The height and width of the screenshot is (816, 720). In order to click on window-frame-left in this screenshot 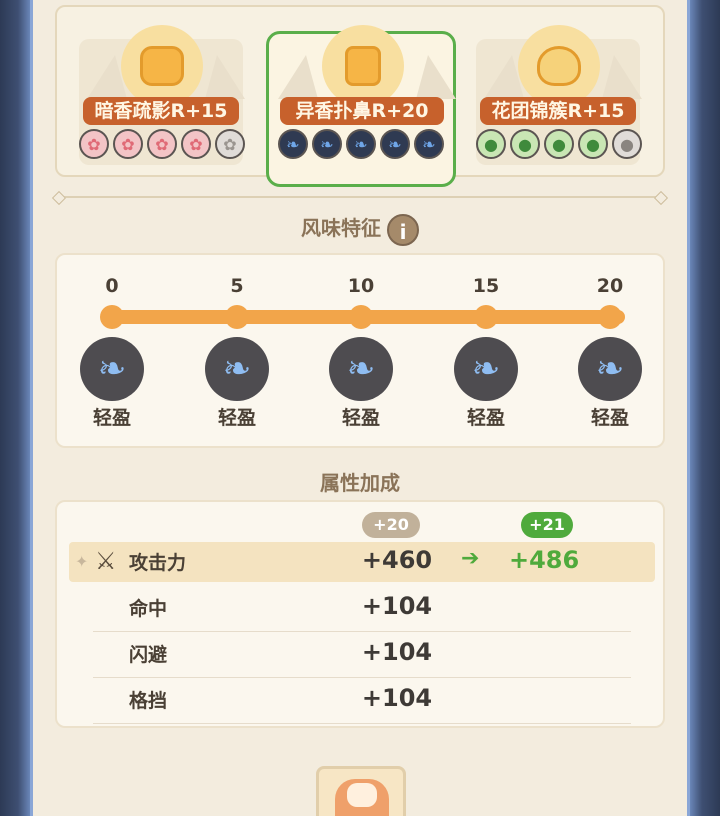, I will do `click(15, 408)`.